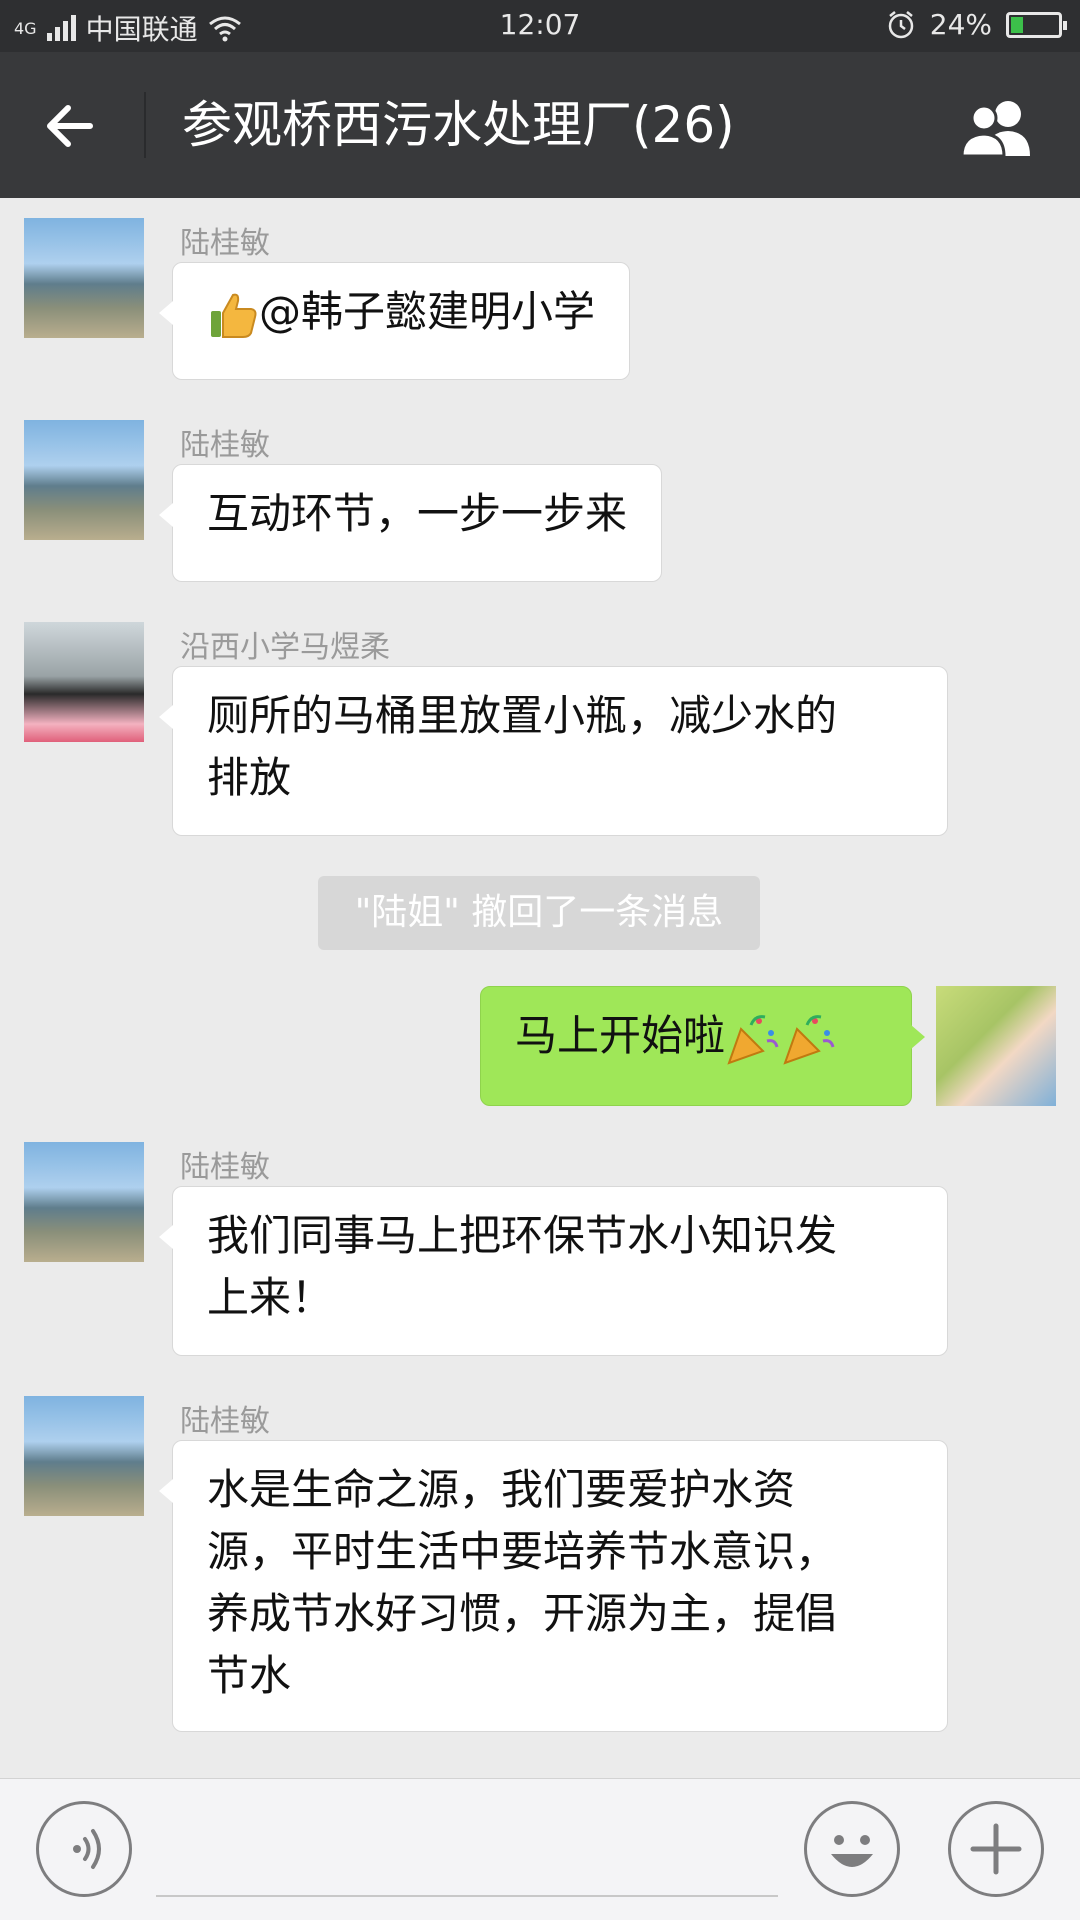 The image size is (1080, 1920). Describe the element at coordinates (427, 311) in the screenshot. I see `message-text: @韩子懿建明小学` at that location.